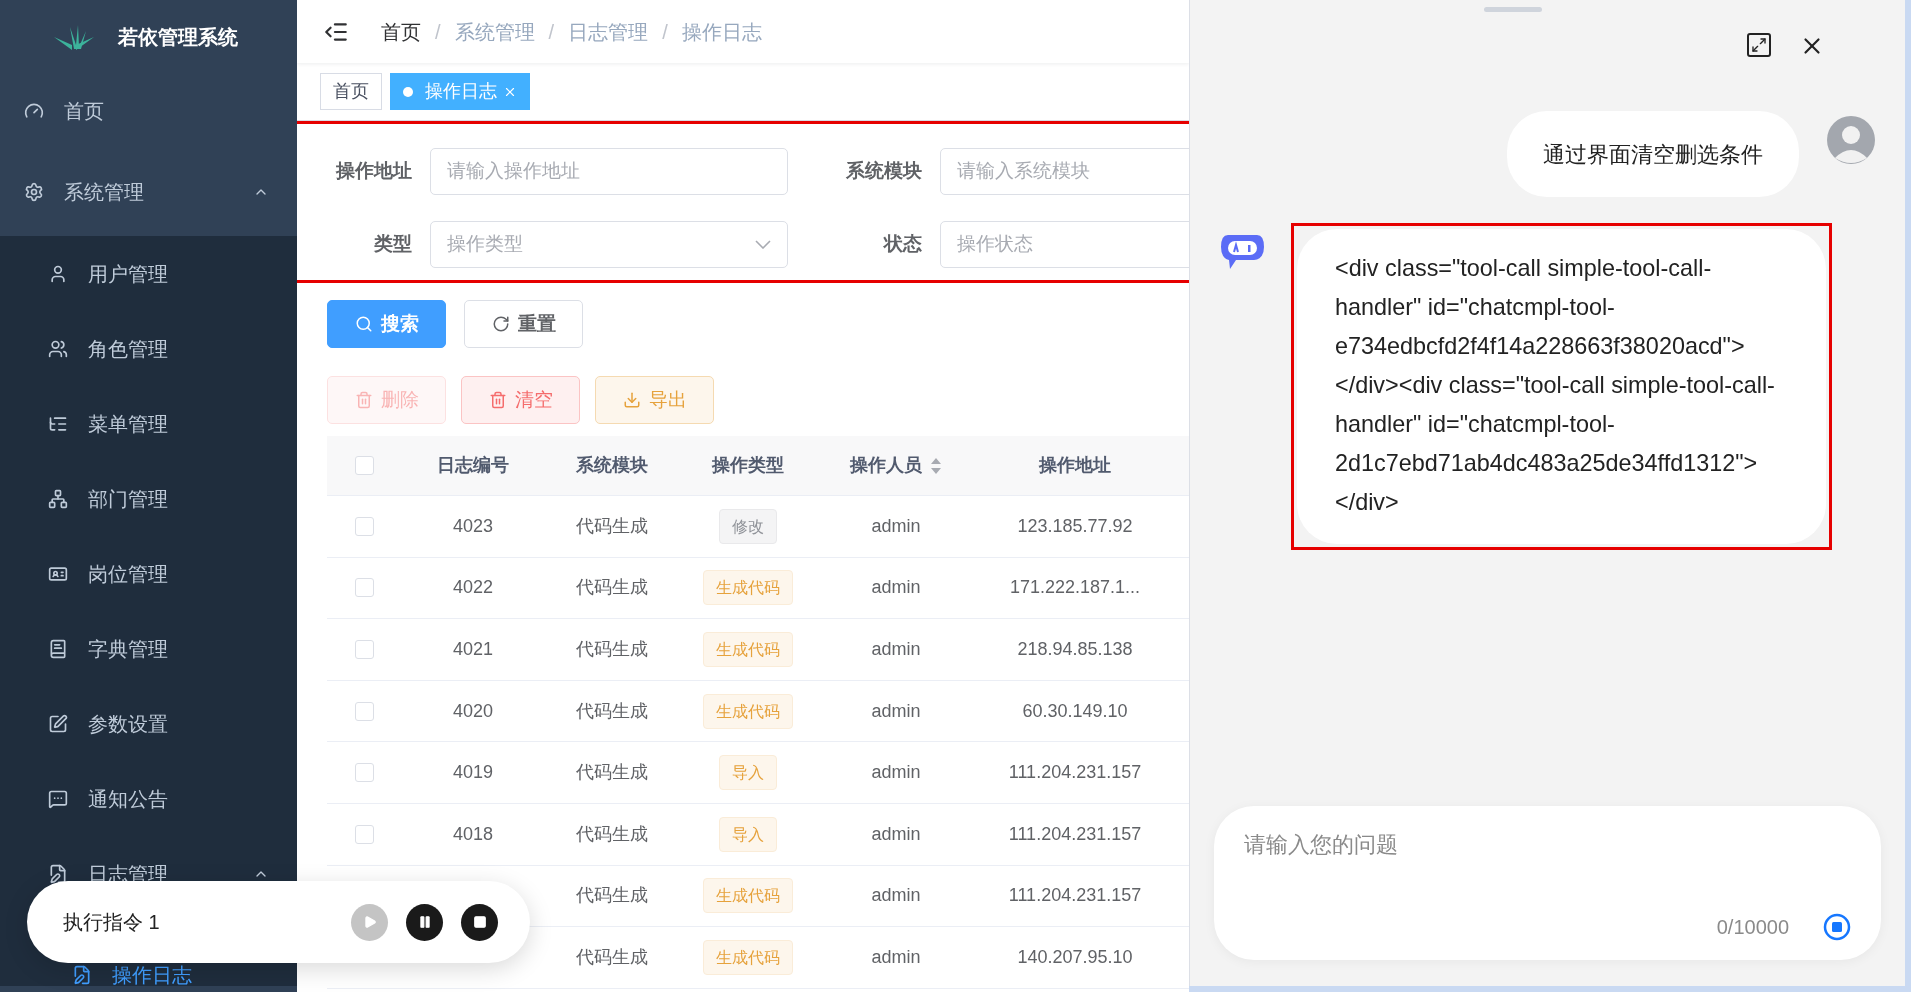 This screenshot has height=992, width=1911. I want to click on filter-label: 类型, so click(393, 244).